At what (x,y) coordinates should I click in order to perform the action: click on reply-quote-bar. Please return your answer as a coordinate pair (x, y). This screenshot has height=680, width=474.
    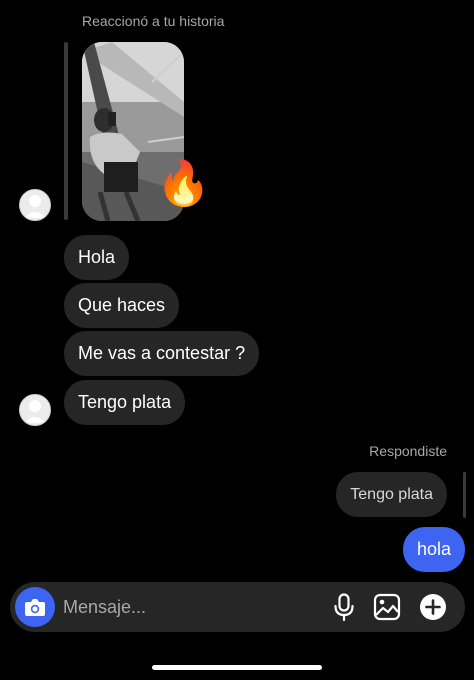
    Looking at the image, I should click on (464, 495).